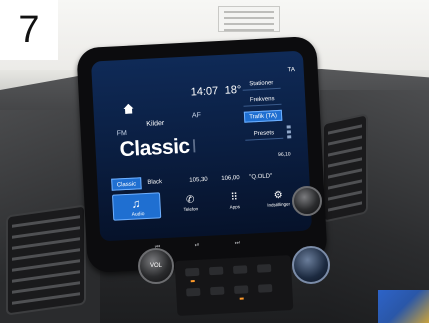 This screenshot has width=429, height=323. Describe the element at coordinates (291, 70) in the screenshot. I see `ta-indicator: TA` at that location.